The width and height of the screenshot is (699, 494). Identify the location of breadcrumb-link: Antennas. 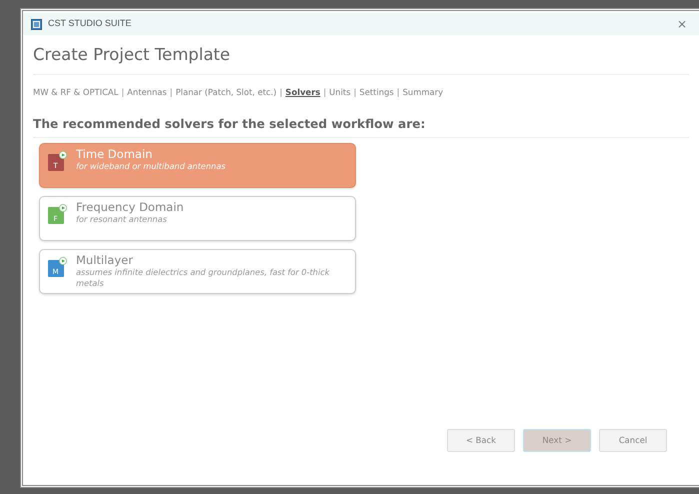
(147, 92).